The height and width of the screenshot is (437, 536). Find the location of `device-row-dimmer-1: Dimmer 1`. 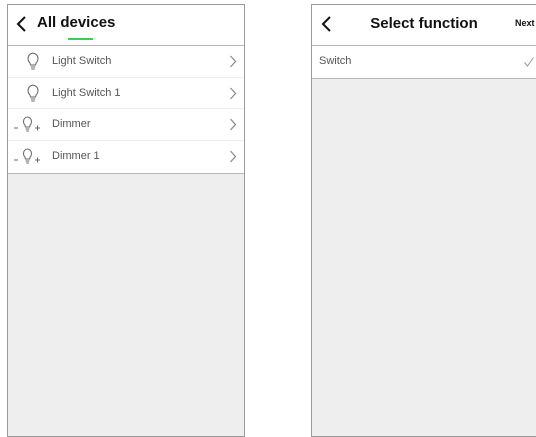

device-row-dimmer-1: Dimmer 1 is located at coordinates (126, 157).